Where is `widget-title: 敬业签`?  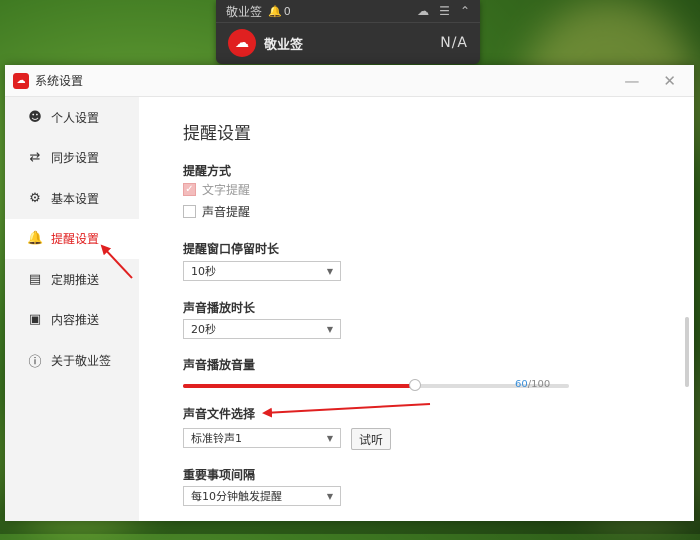 widget-title: 敬业签 is located at coordinates (244, 11).